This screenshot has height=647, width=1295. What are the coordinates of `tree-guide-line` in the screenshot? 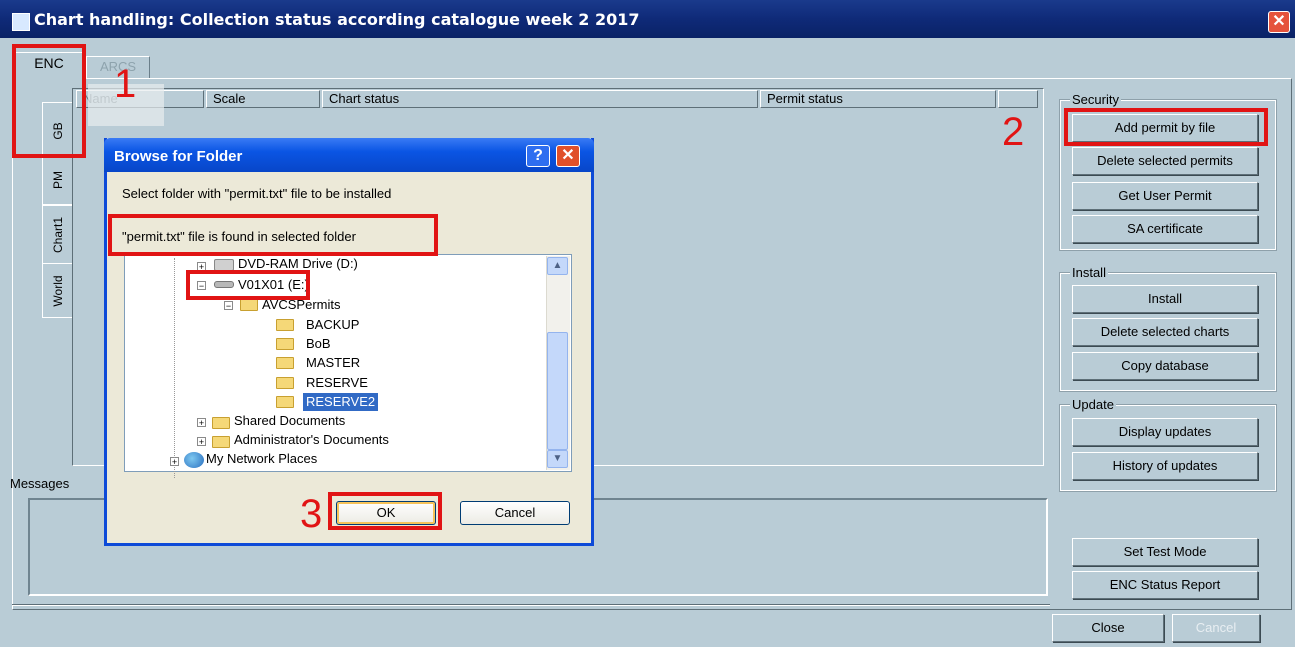 It's located at (174, 368).